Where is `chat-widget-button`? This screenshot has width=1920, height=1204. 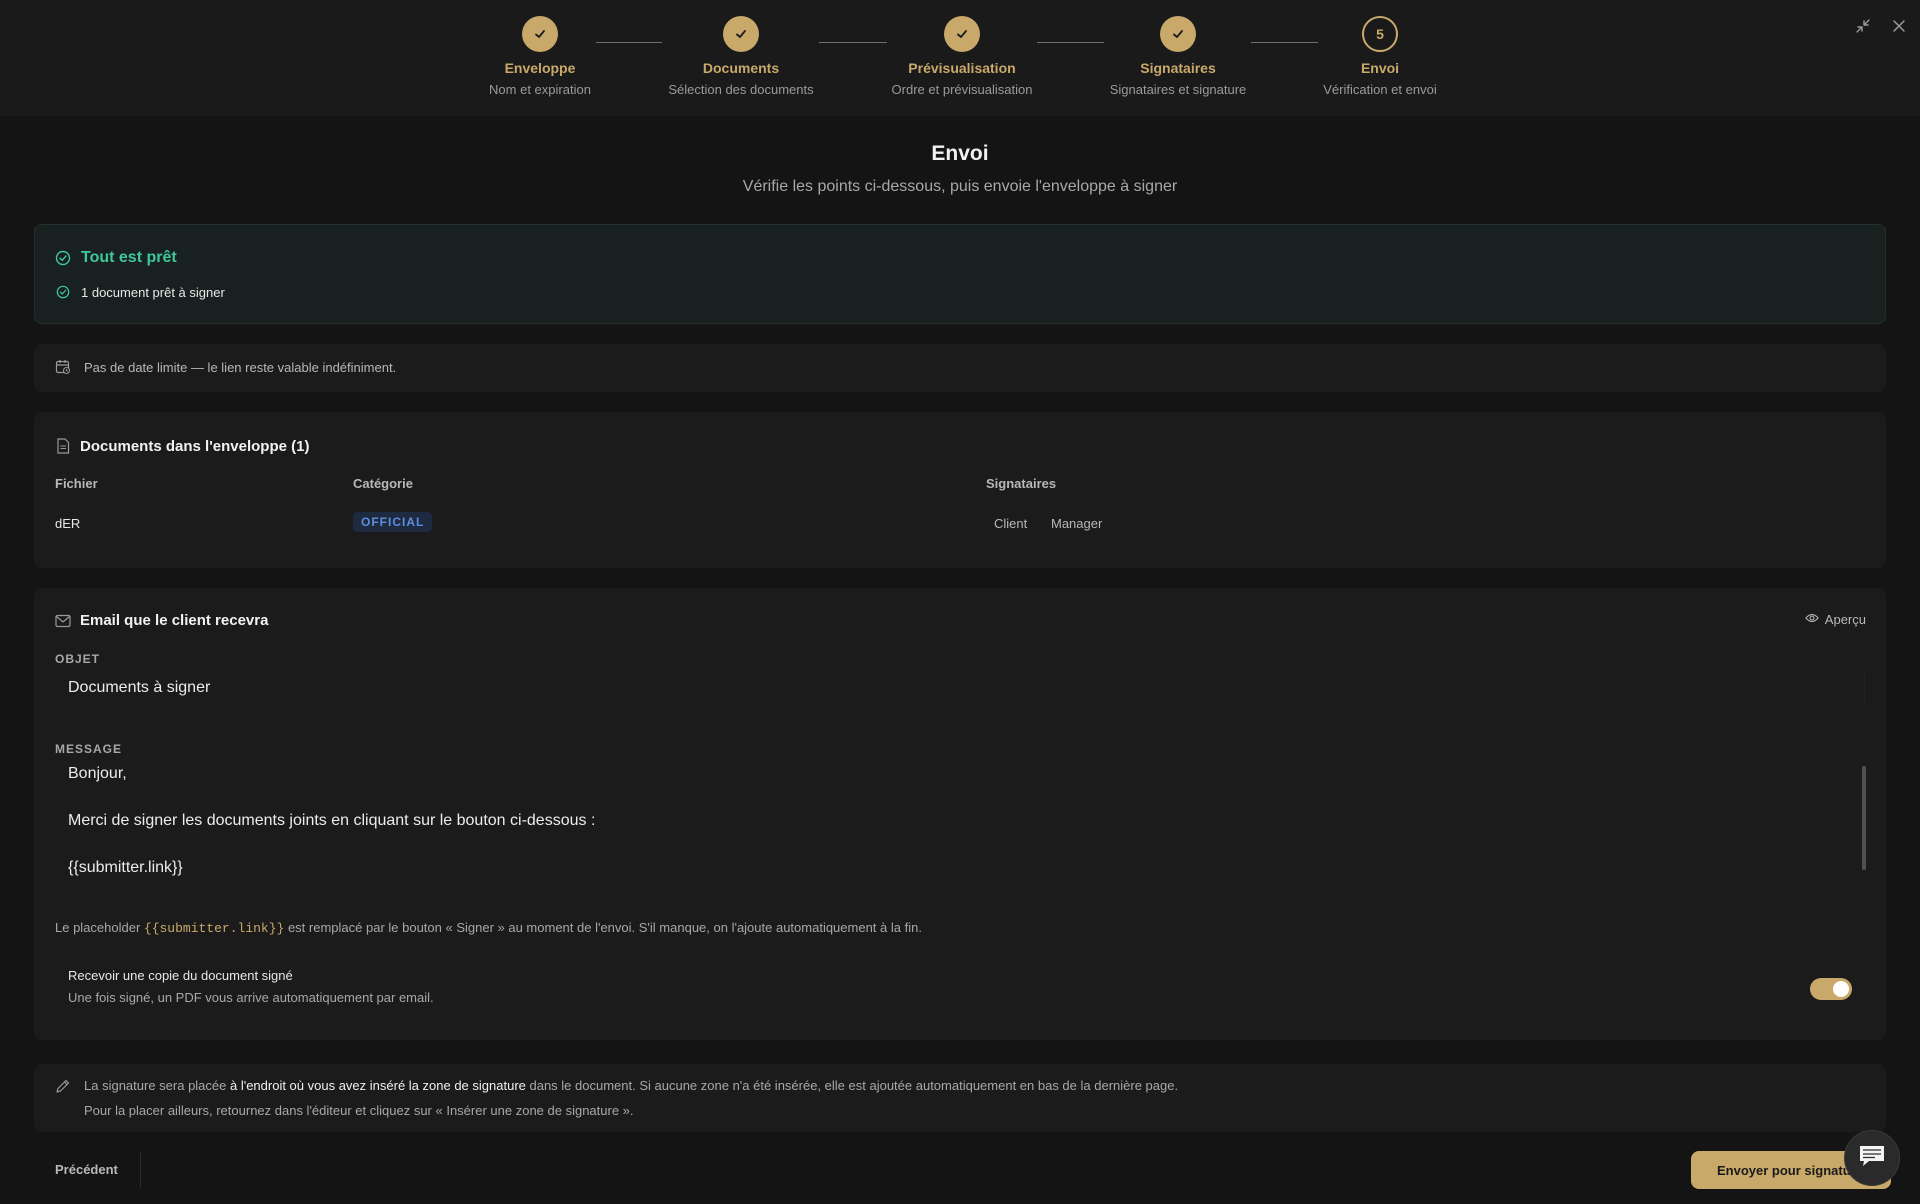
chat-widget-button is located at coordinates (1872, 1158).